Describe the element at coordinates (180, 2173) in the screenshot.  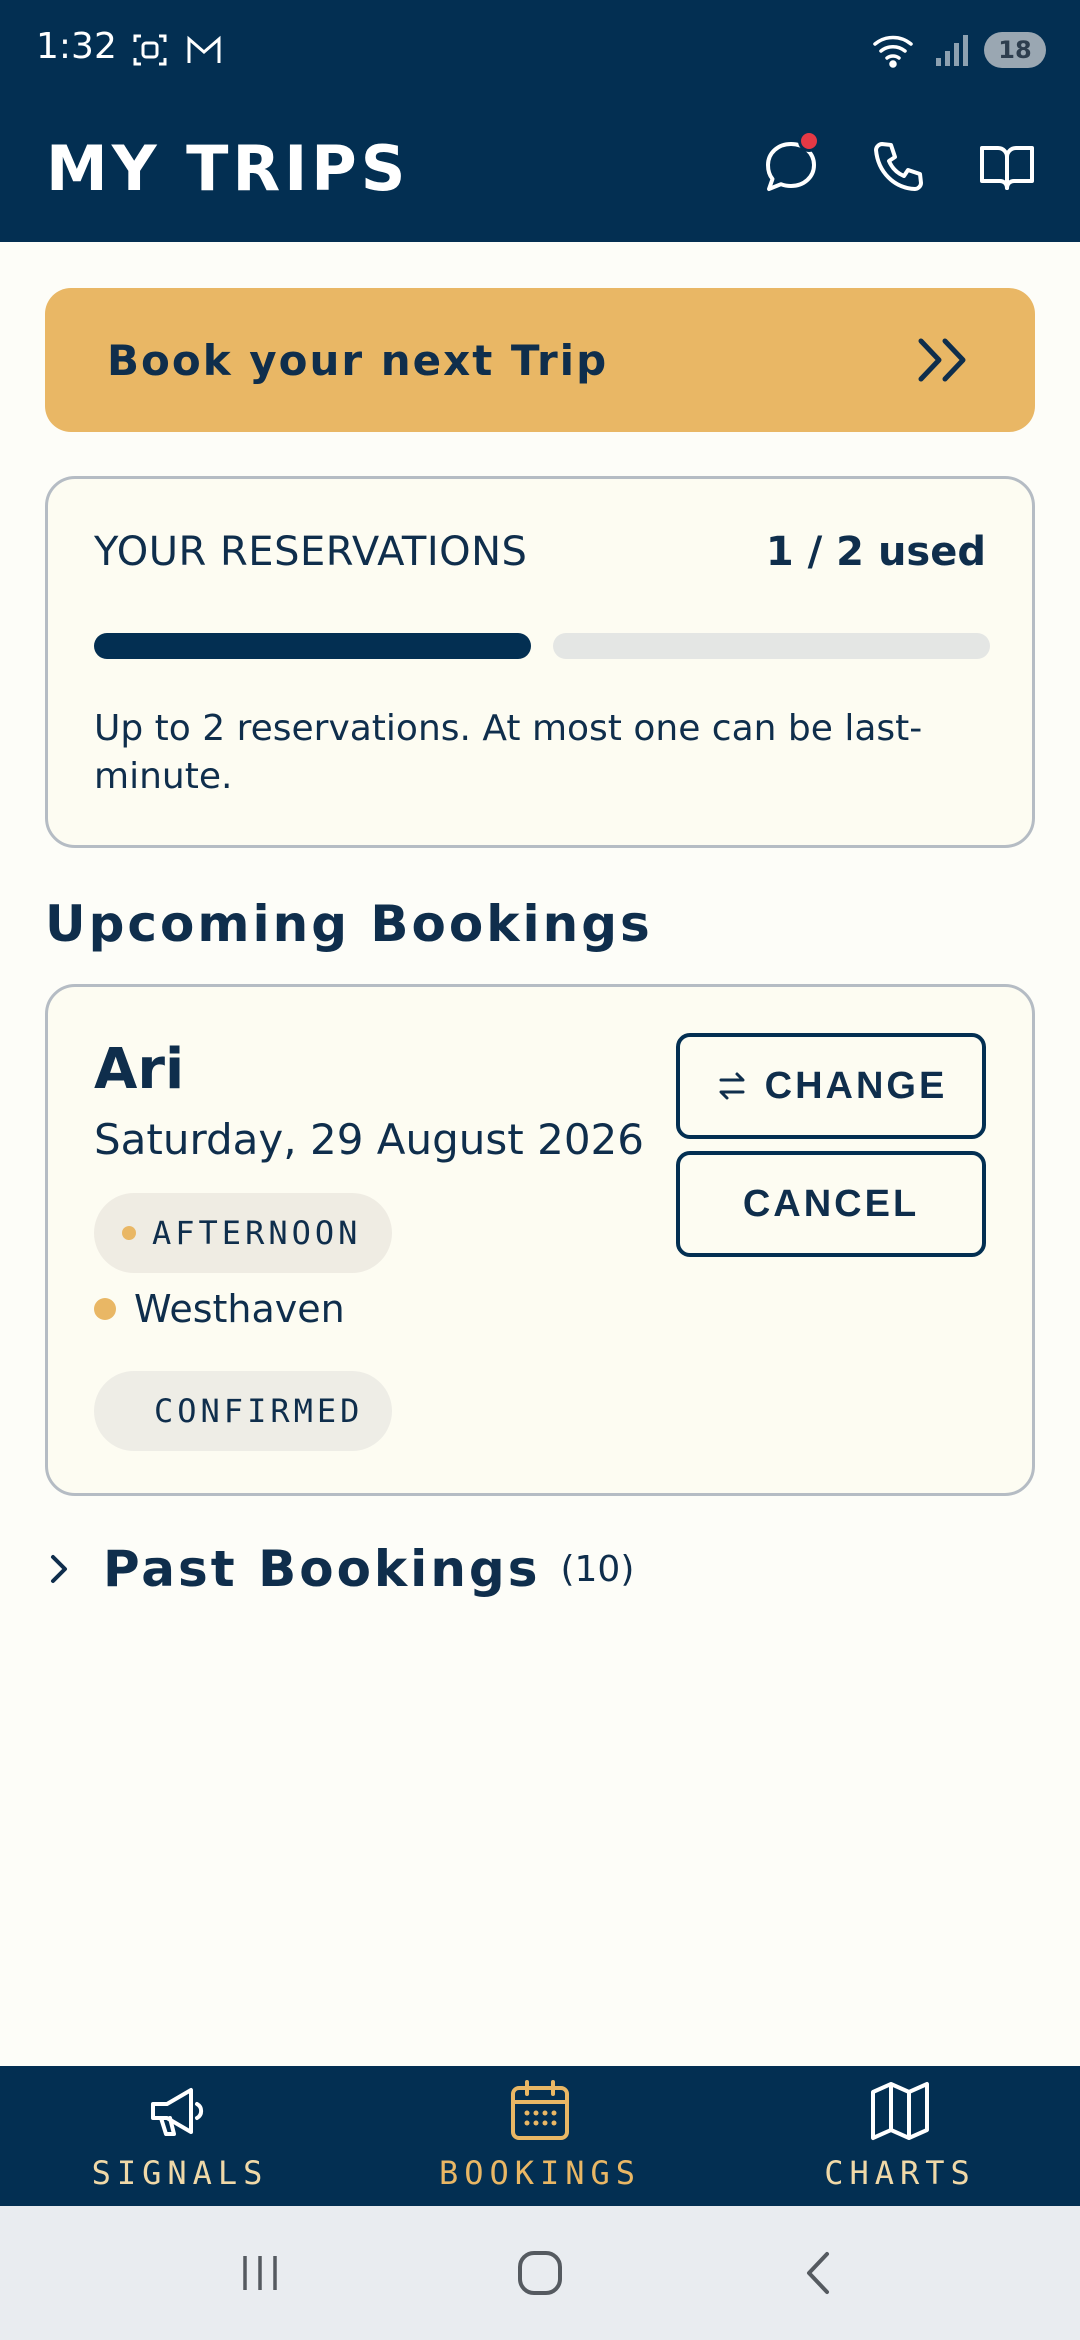
I see `nav-signals-label: SIGNALS` at that location.